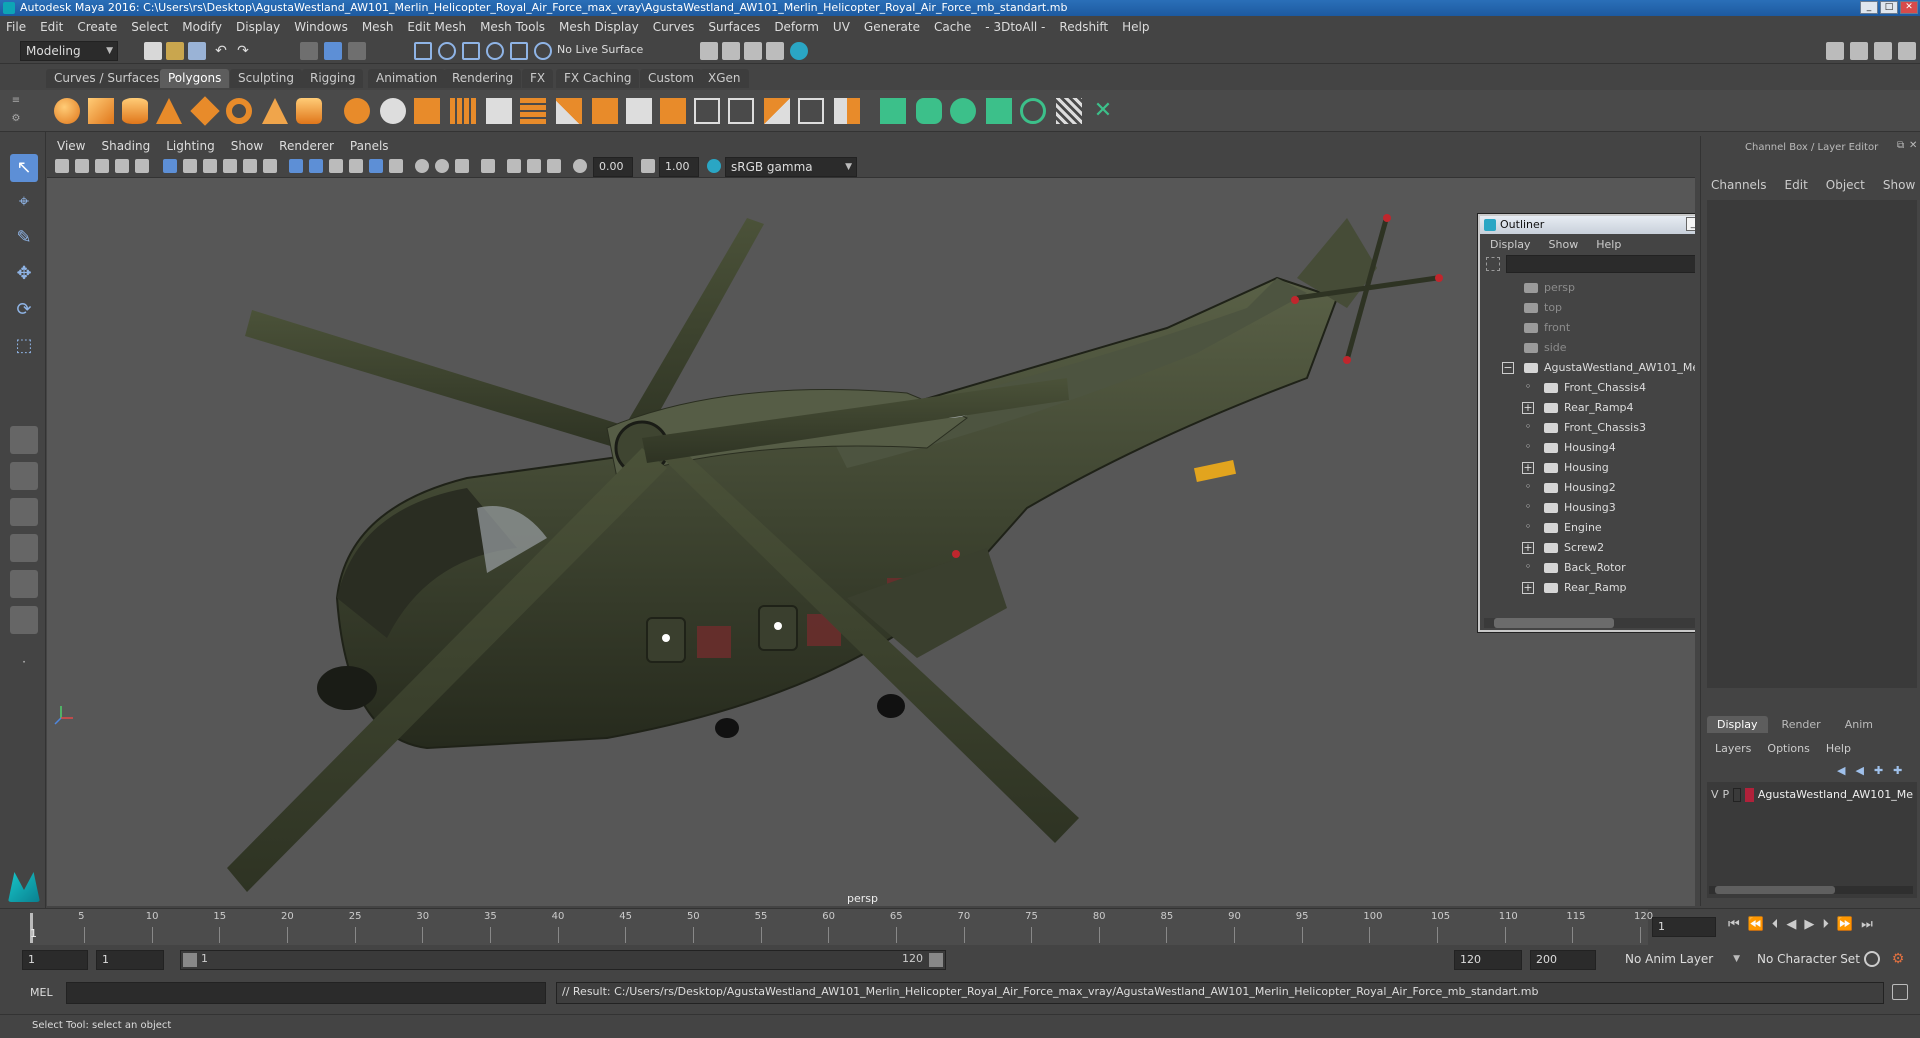  I want to click on minimize-button: _, so click(1869, 7).